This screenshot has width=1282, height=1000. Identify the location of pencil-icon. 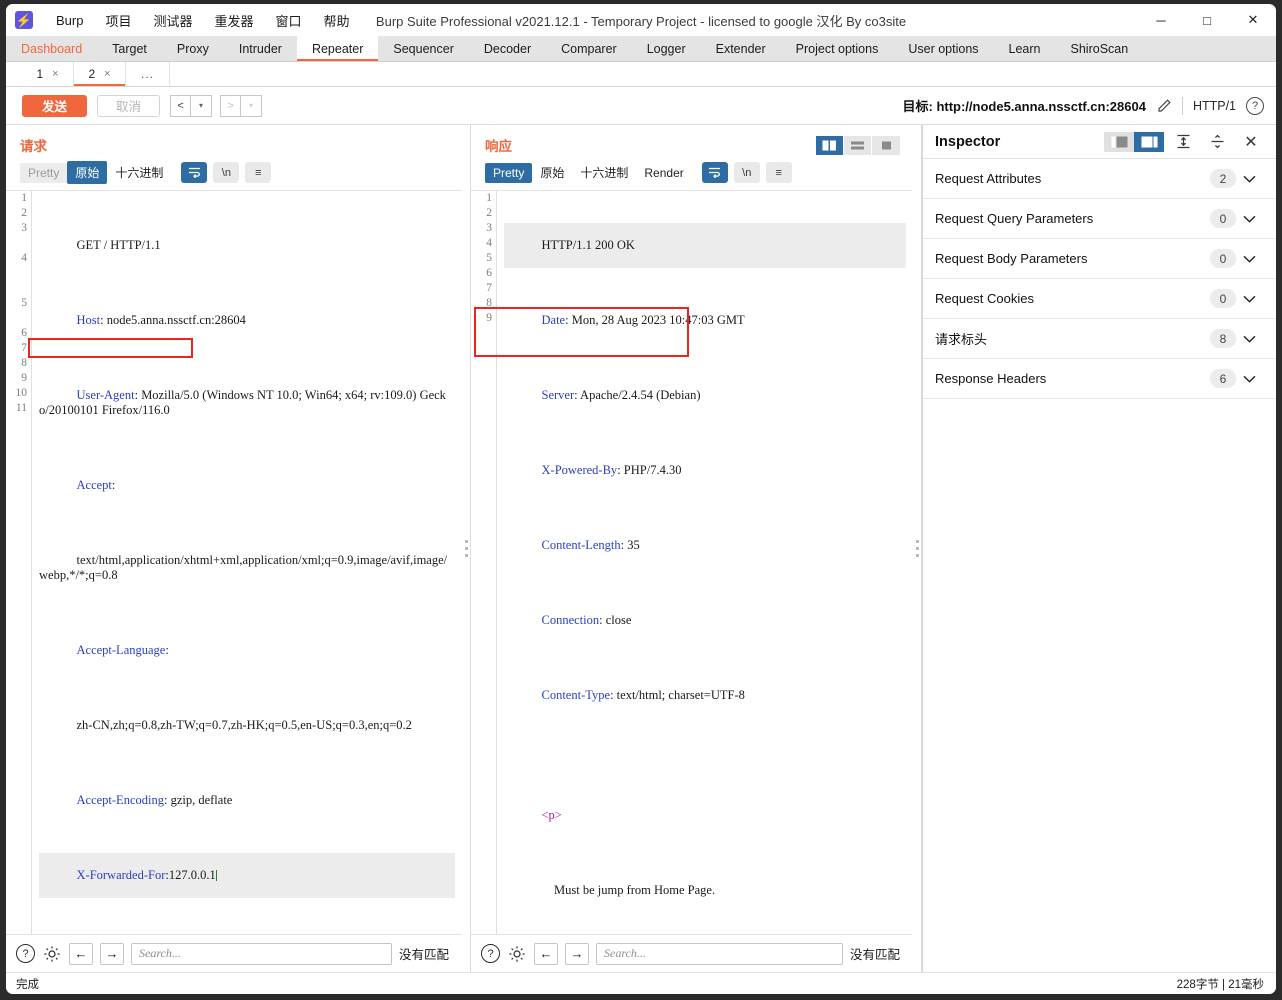
(1164, 106).